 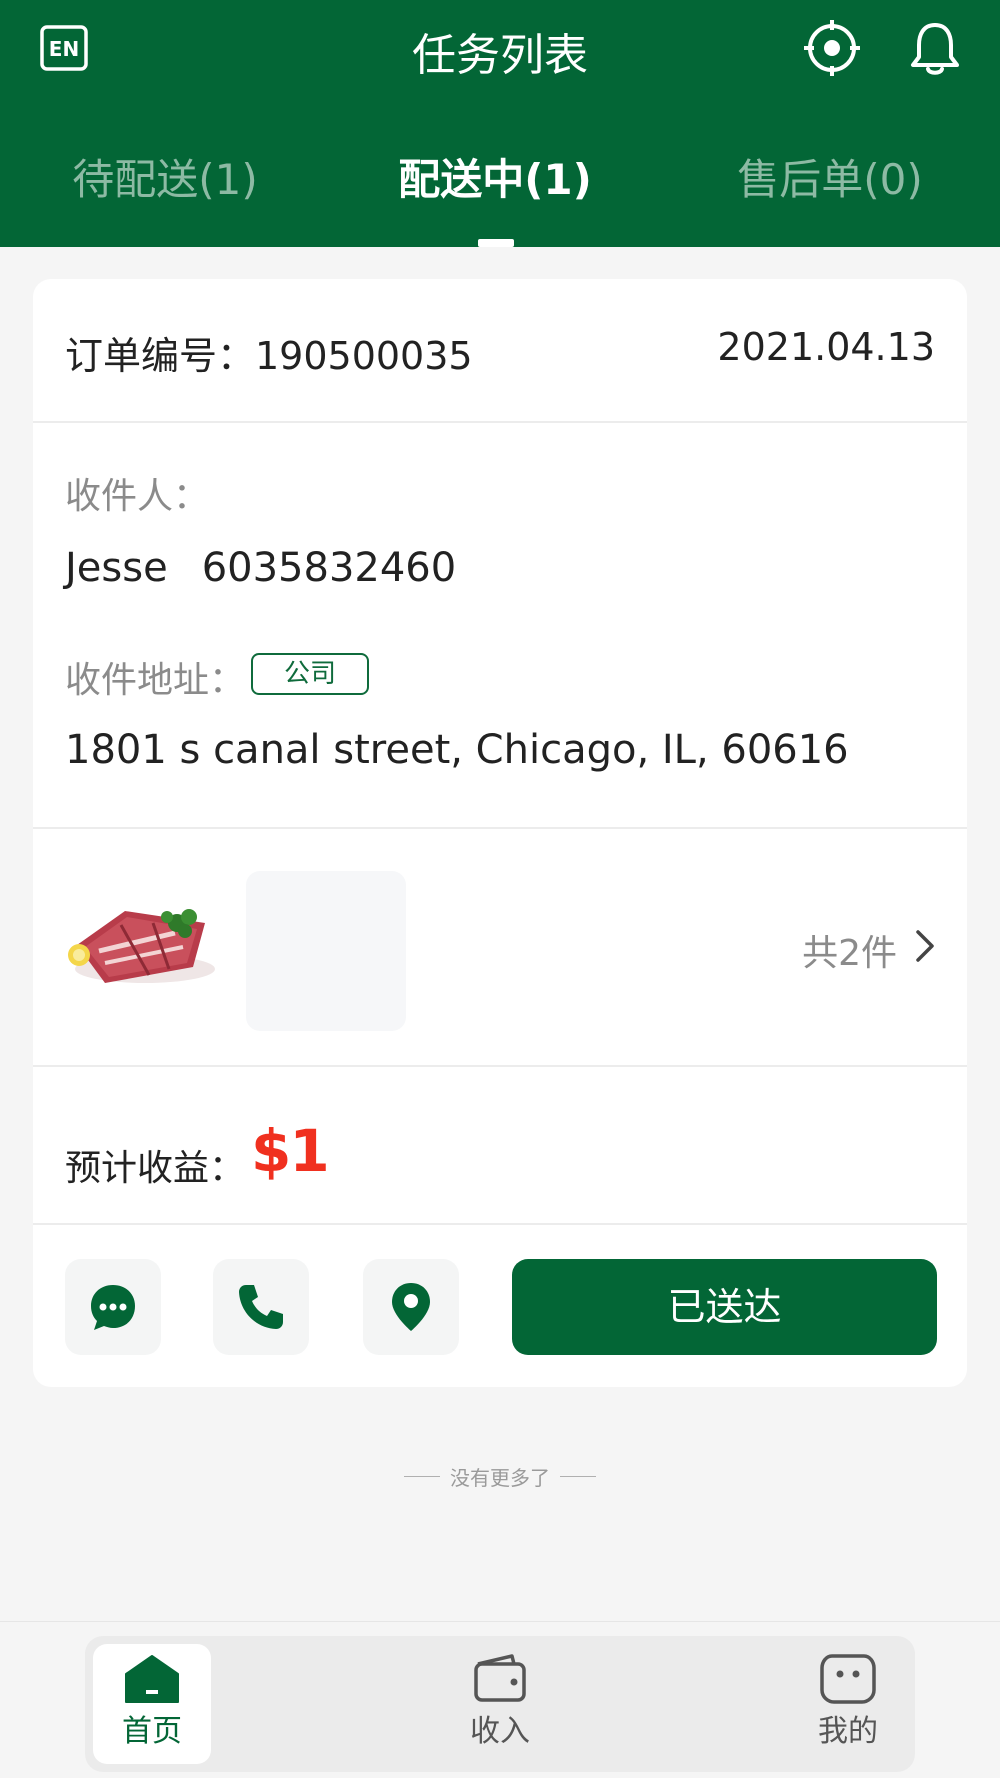 I want to click on recipient-phone: 6035832460, so click(x=329, y=568).